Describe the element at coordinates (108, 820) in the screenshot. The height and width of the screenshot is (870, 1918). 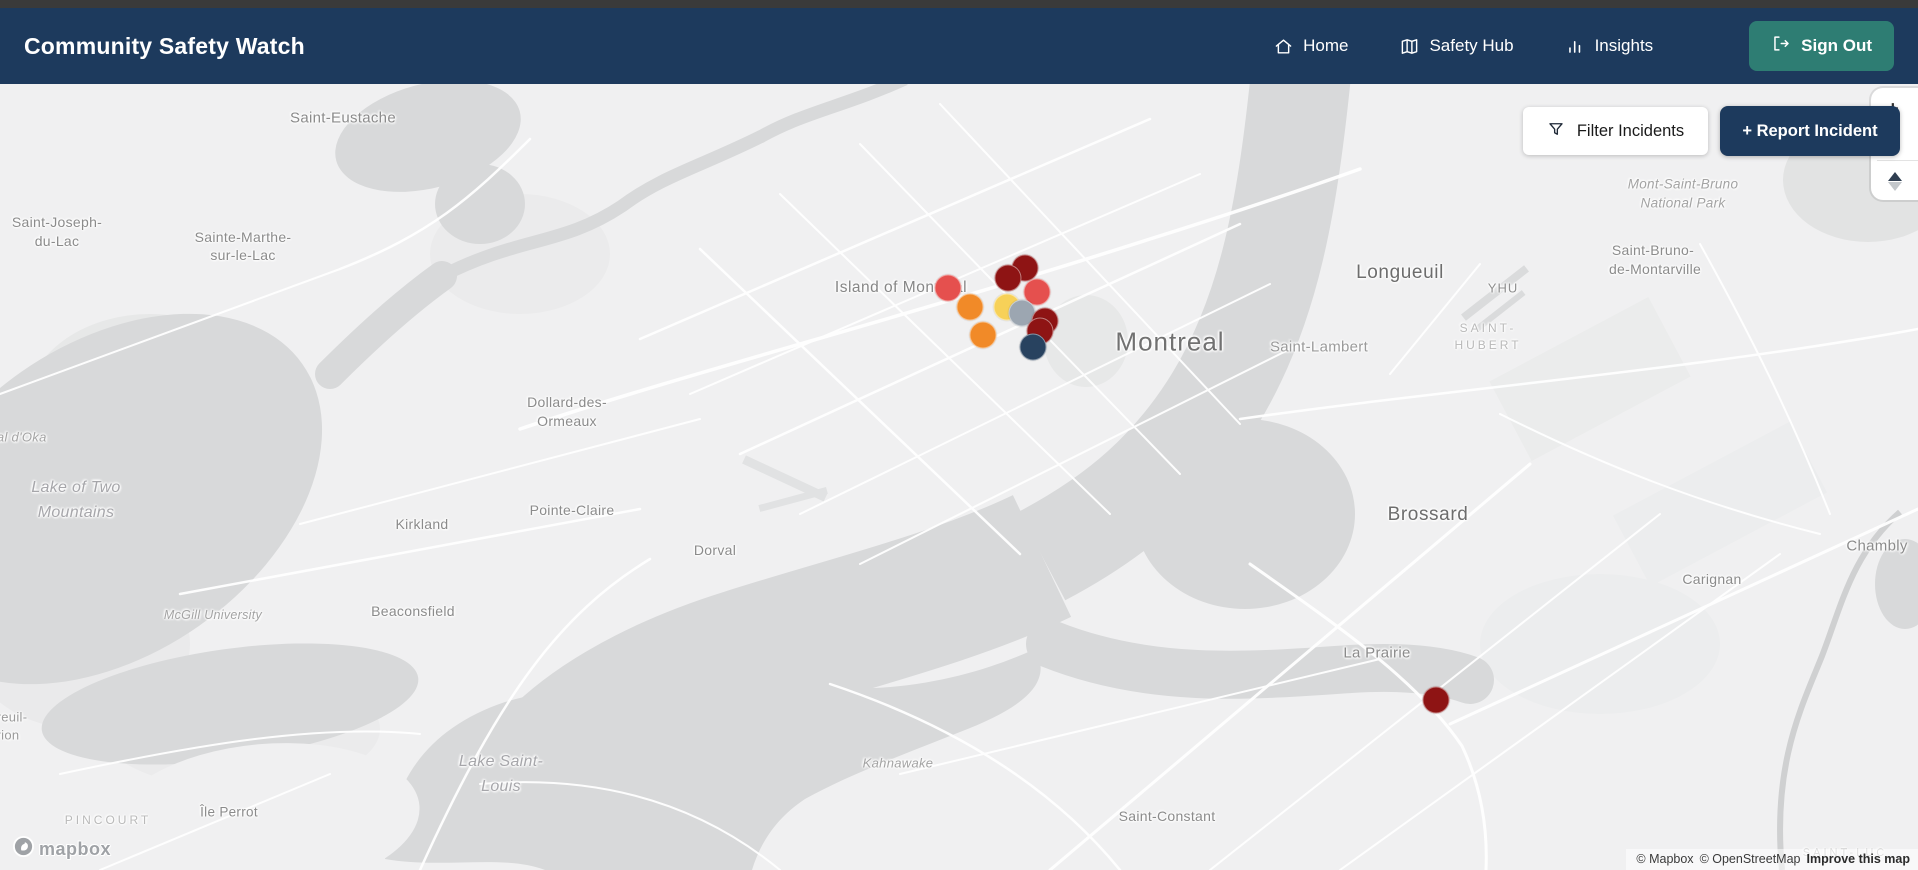
I see `map-label: PINCOURT` at that location.